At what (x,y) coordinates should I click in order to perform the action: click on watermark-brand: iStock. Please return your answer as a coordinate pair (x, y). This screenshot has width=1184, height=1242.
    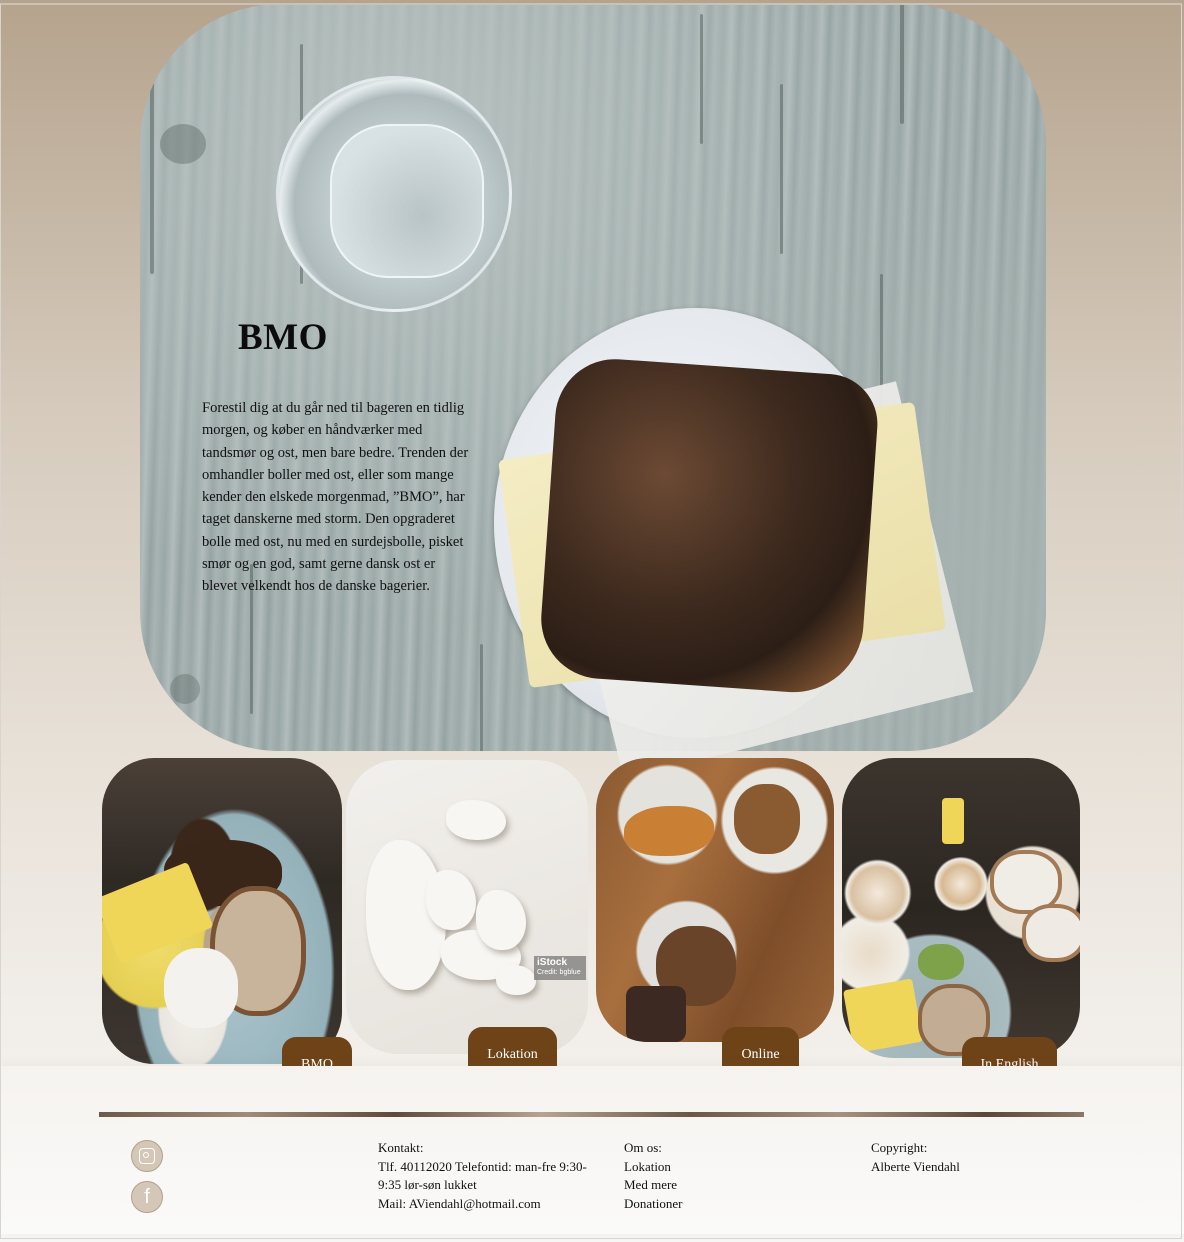
    Looking at the image, I should click on (552, 962).